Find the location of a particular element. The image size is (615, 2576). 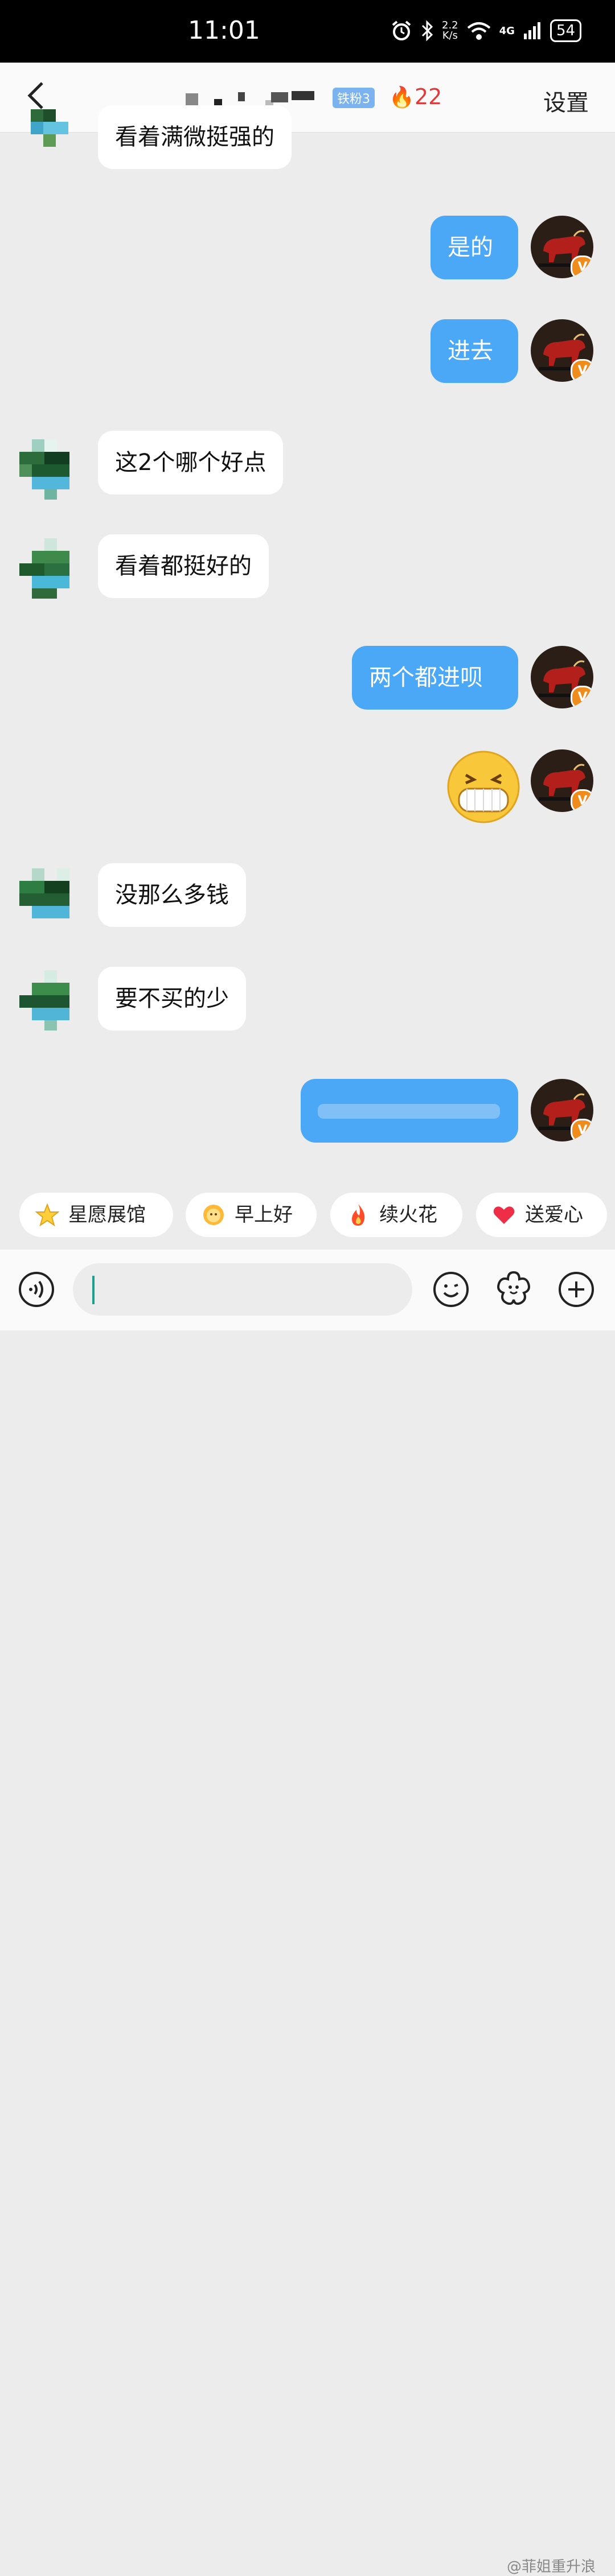

spark-count: 22 is located at coordinates (428, 96).